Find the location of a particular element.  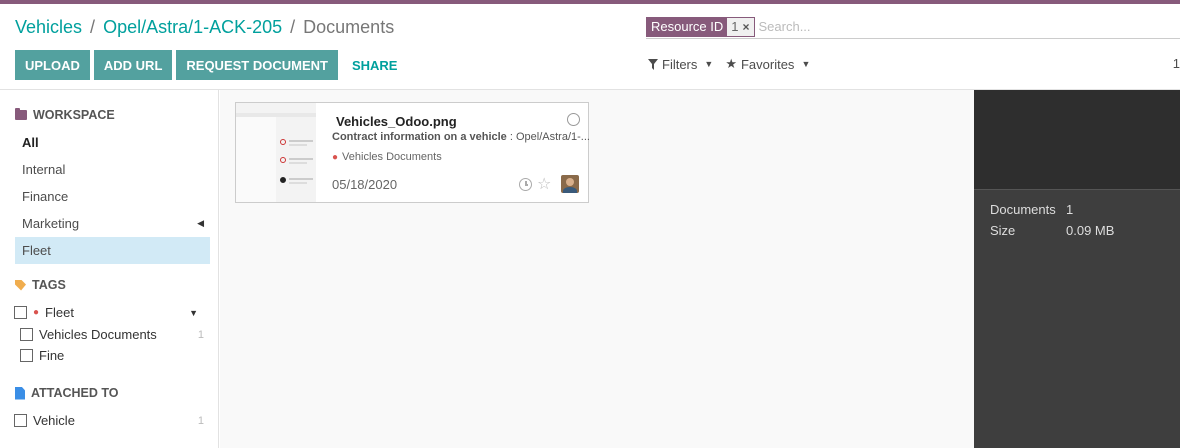

tag-item-vehicles-documents: Vehicles Documents 1 is located at coordinates (119, 334).